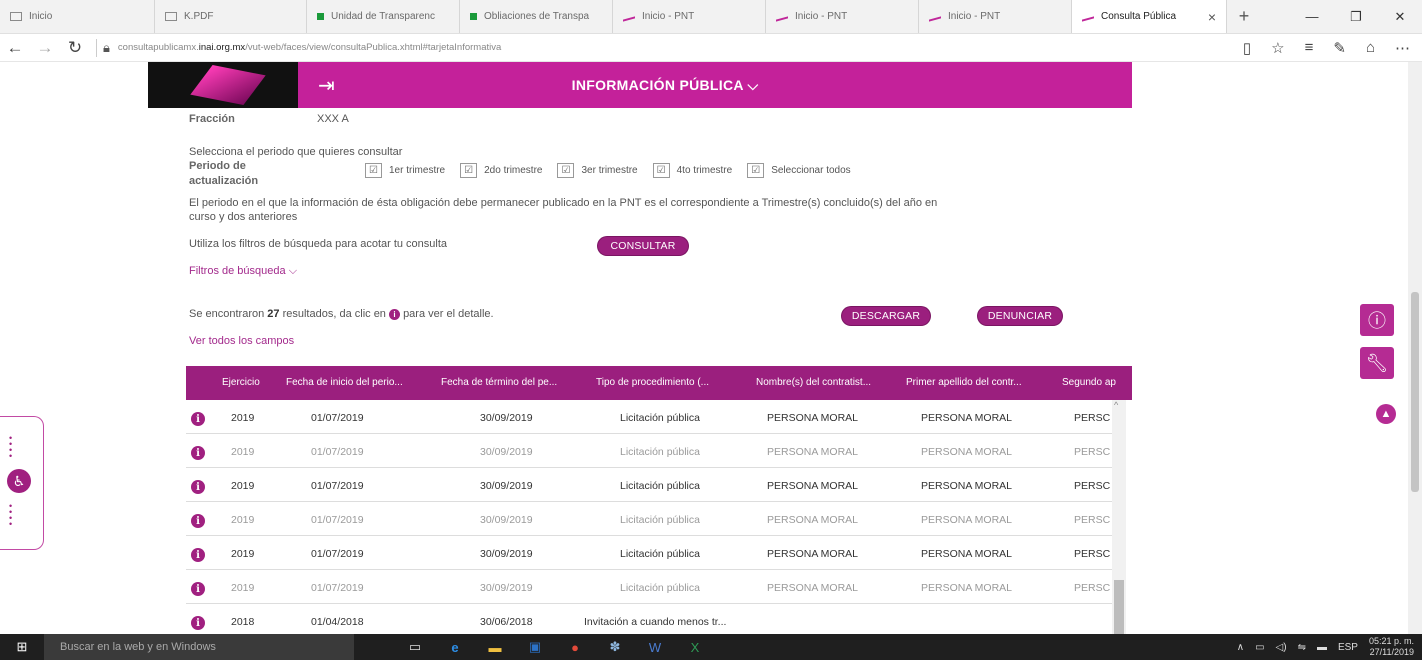 The height and width of the screenshot is (660, 1422). Describe the element at coordinates (241, 382) in the screenshot. I see `column-header-ejercicio: Ejercicio` at that location.